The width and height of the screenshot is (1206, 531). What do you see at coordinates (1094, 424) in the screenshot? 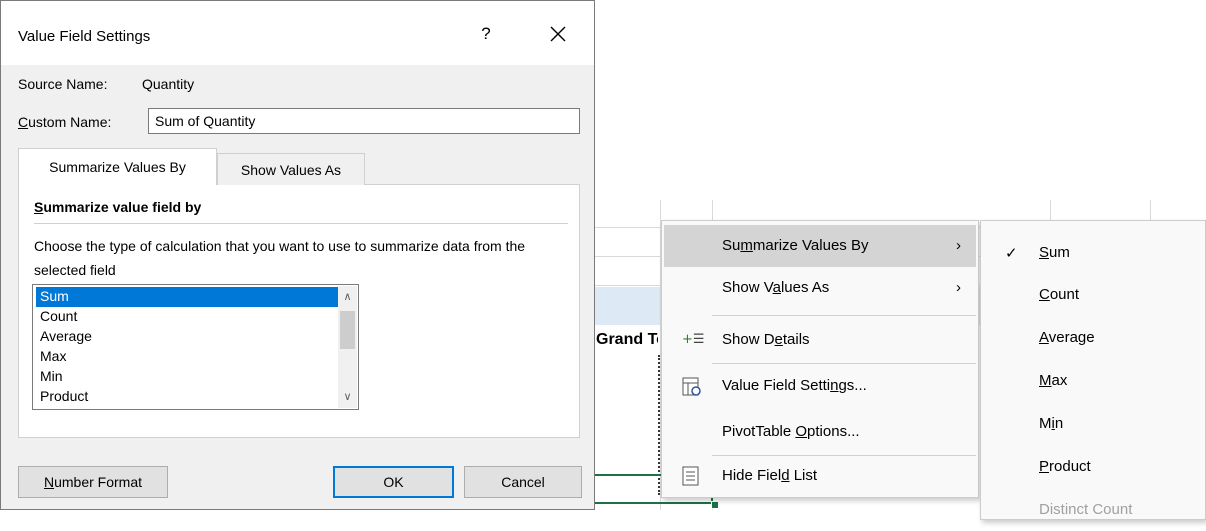
I see `submenu-item-min: Min` at bounding box center [1094, 424].